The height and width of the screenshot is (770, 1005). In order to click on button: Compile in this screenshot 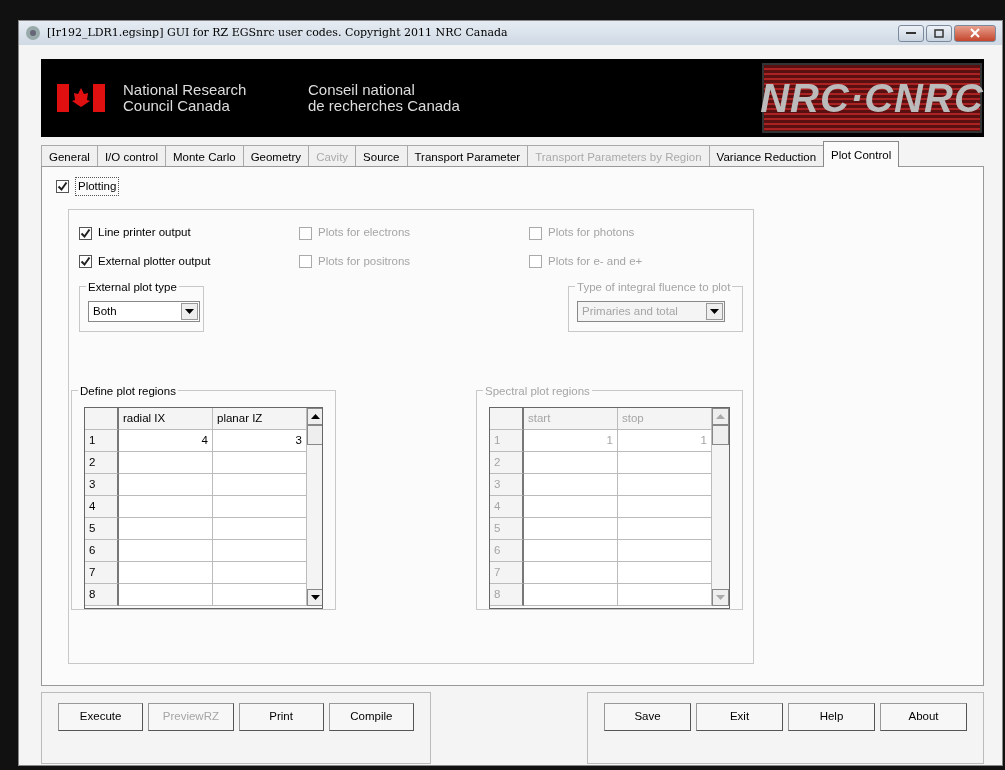, I will do `click(371, 717)`.